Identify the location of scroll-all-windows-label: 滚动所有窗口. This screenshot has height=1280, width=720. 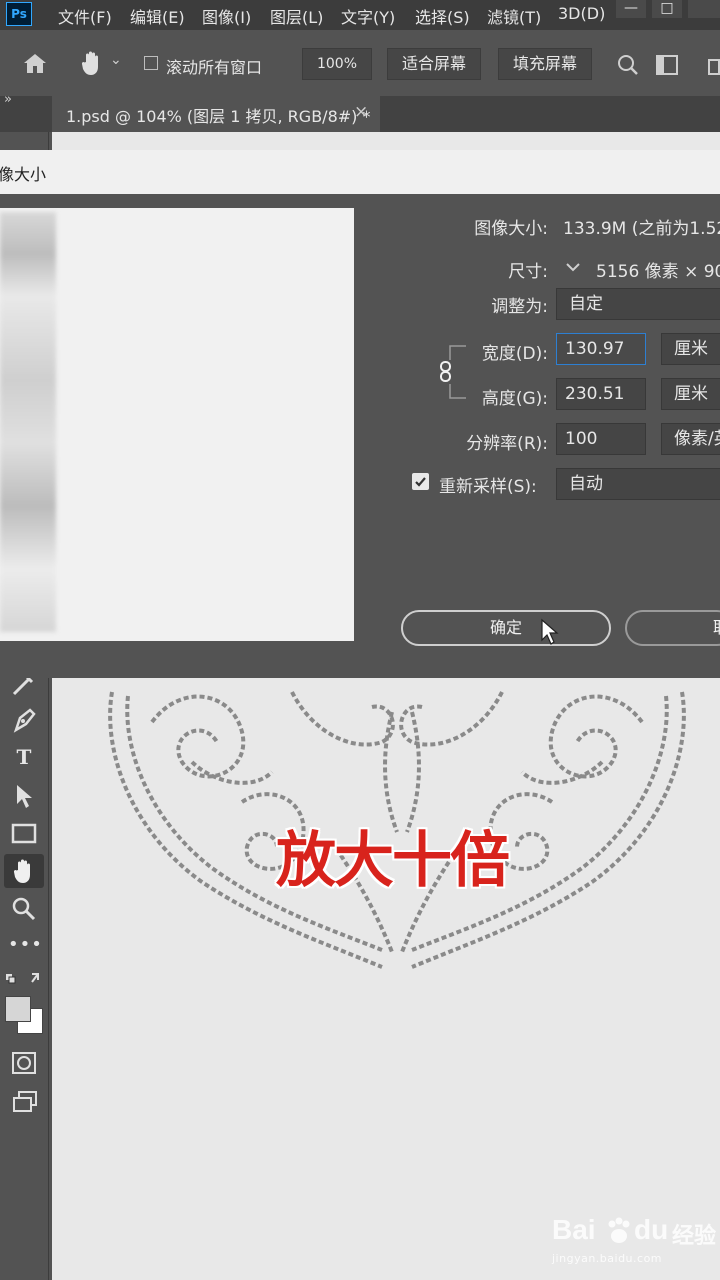
(214, 67).